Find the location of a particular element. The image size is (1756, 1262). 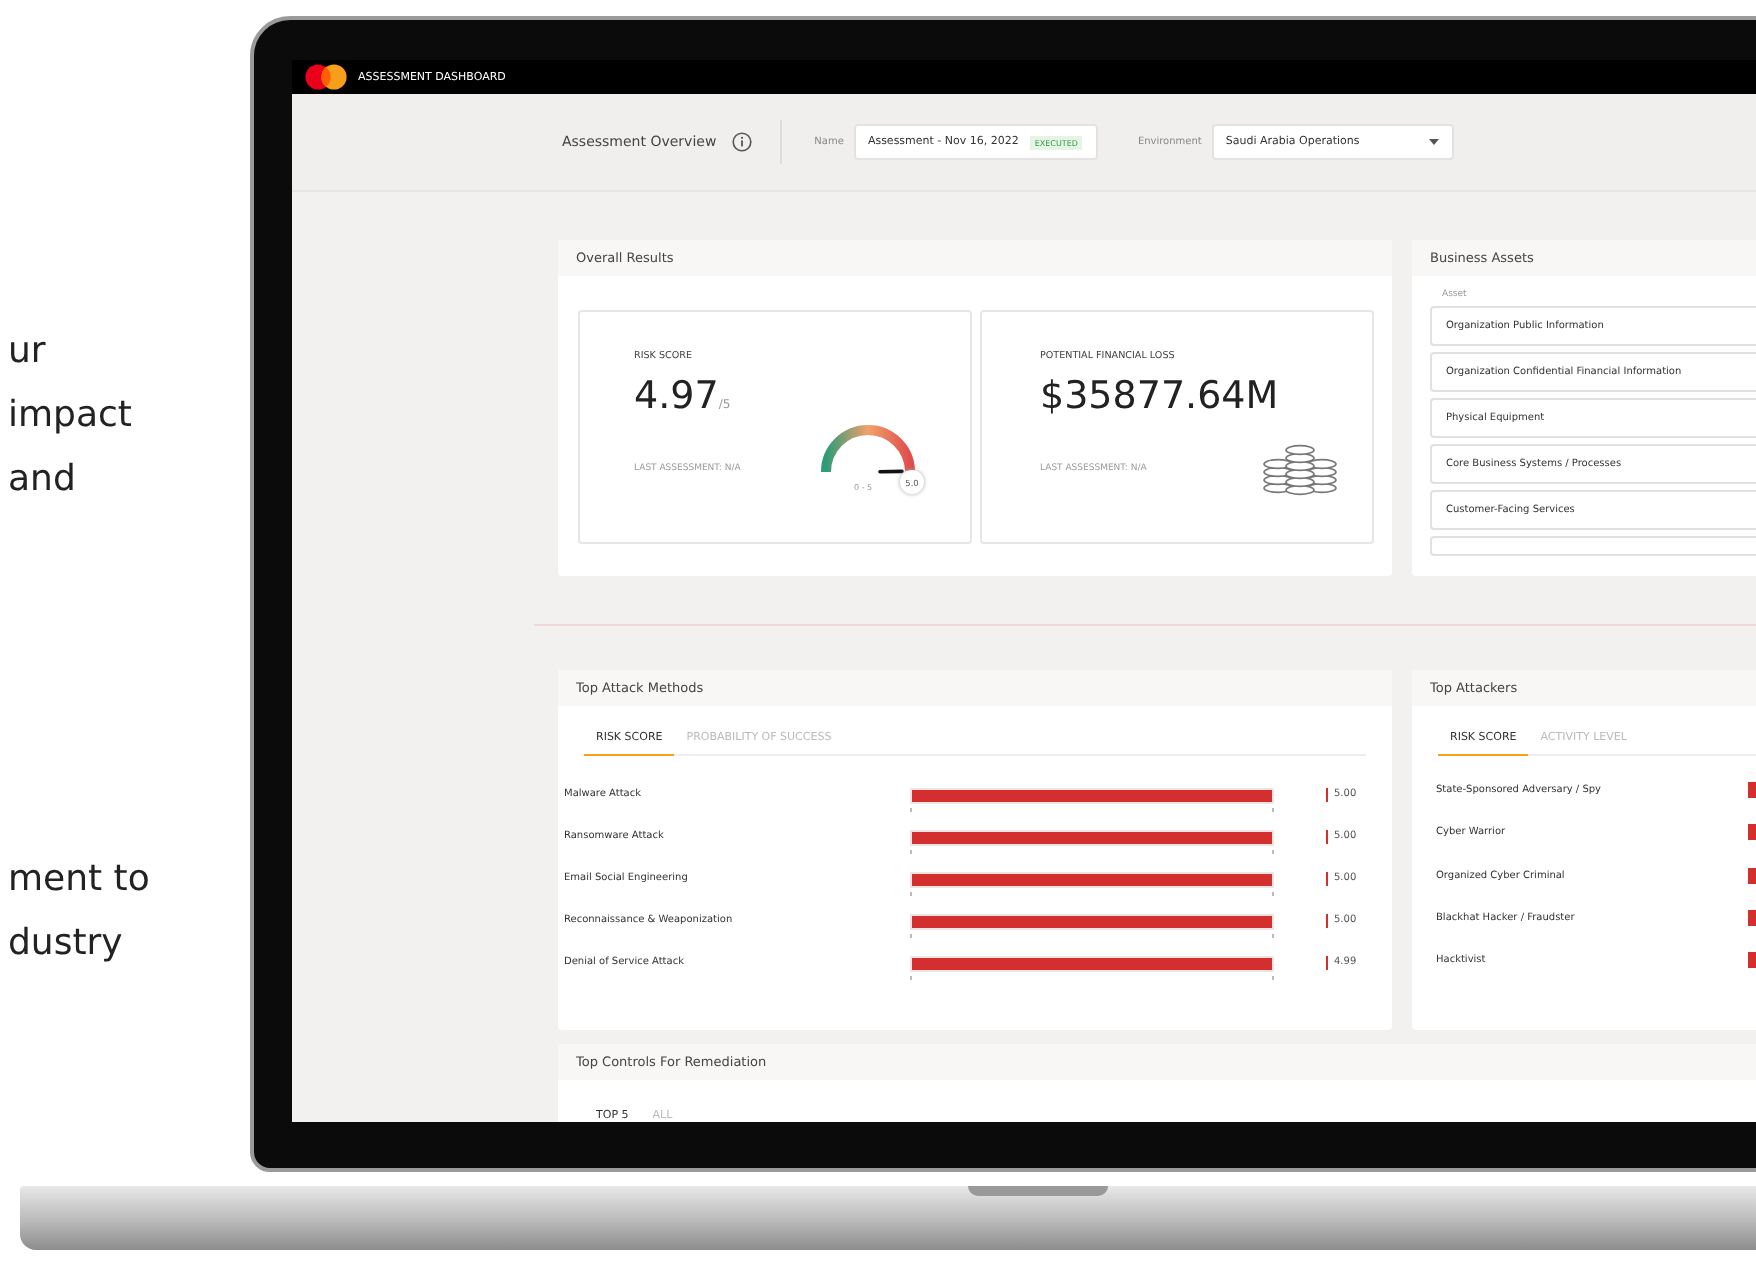

caret-icon is located at coordinates (1433, 142).